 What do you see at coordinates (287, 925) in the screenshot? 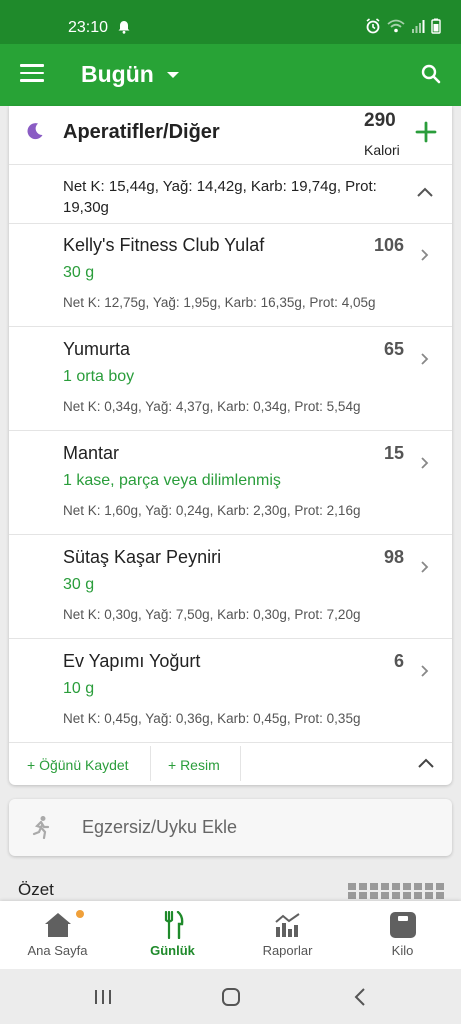
I see `chart-icon` at bounding box center [287, 925].